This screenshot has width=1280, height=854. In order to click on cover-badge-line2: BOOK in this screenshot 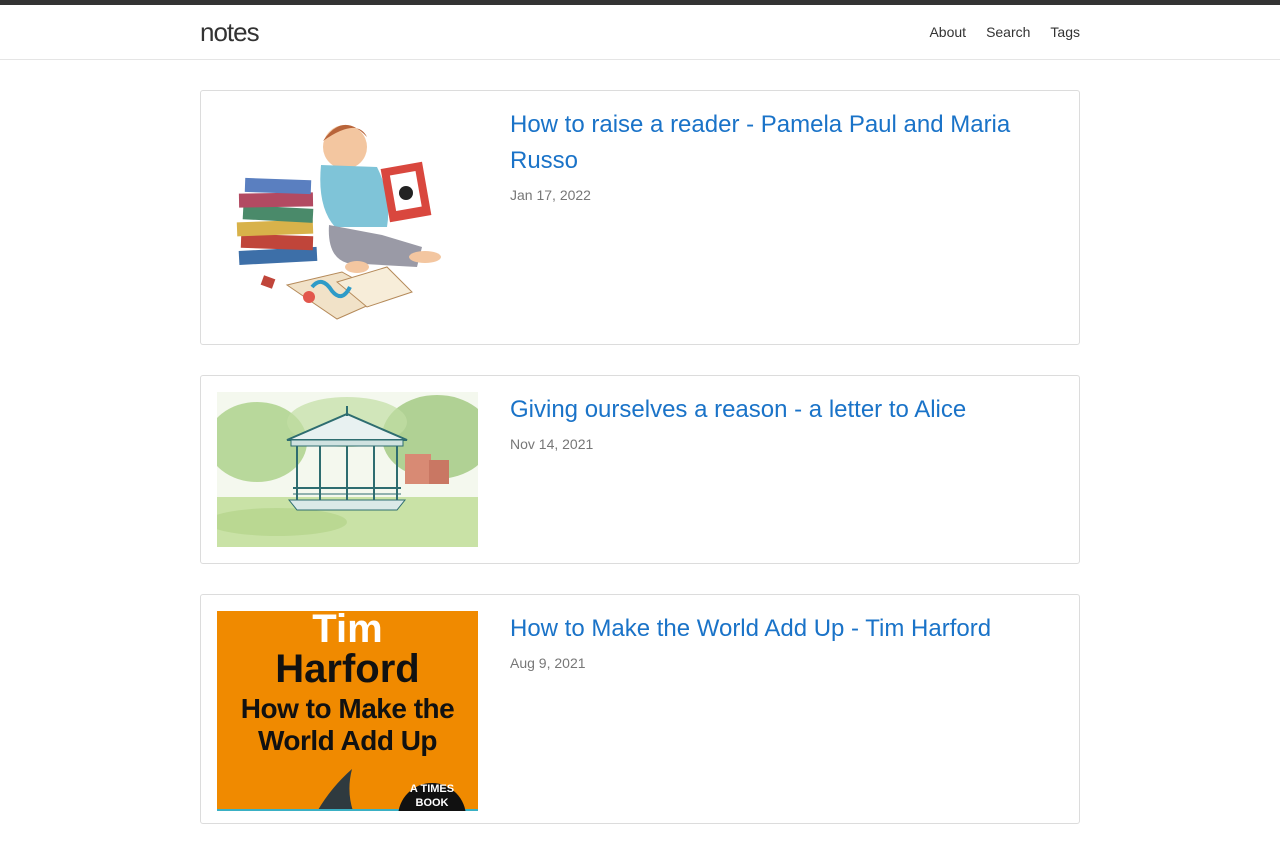, I will do `click(432, 803)`.